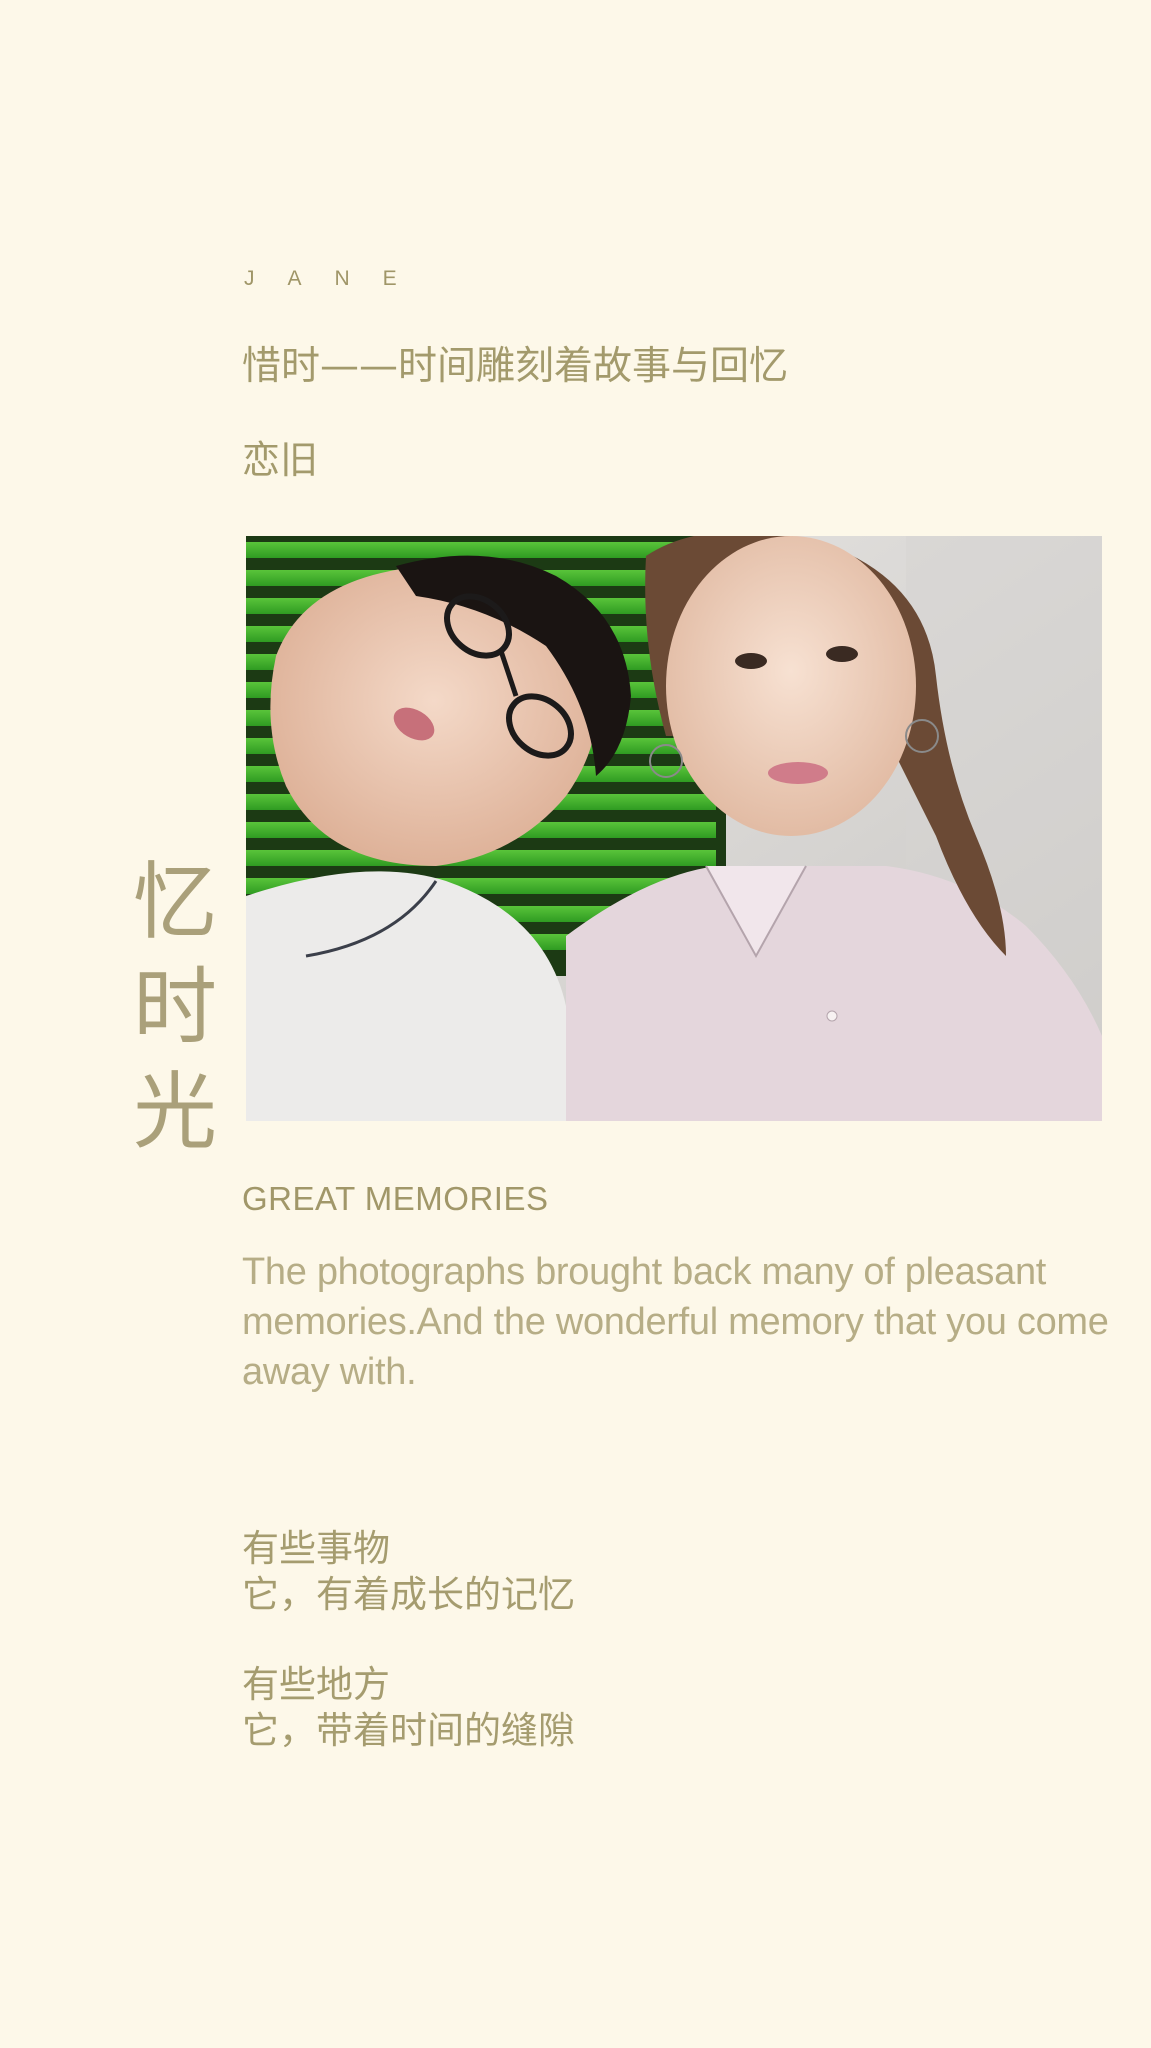 The image size is (1151, 2048). Describe the element at coordinates (408, 1594) in the screenshot. I see `poem-line: 它，有着成长的记忆` at that location.